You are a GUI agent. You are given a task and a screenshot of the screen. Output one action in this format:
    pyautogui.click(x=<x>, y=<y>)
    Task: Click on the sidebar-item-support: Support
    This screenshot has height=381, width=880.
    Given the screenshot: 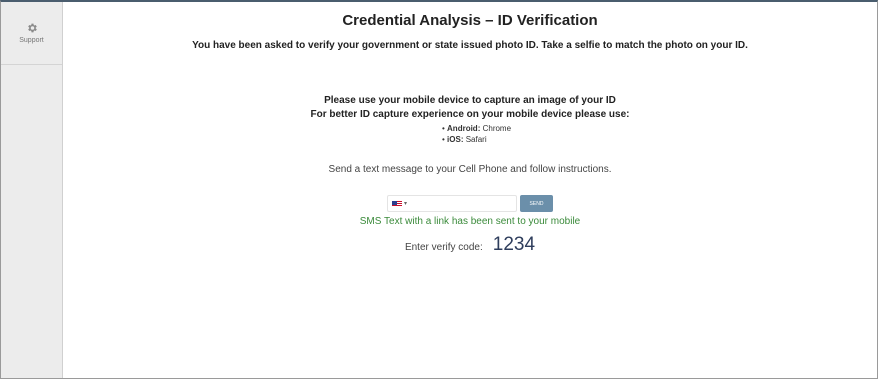 What is the action you would take?
    pyautogui.click(x=31, y=33)
    